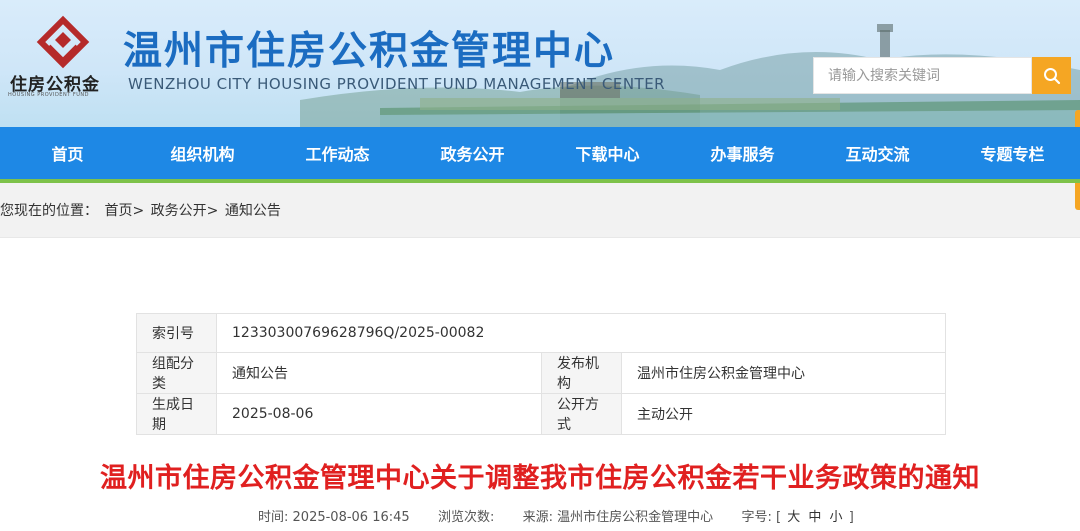 The width and height of the screenshot is (1080, 531). Describe the element at coordinates (124, 211) in the screenshot. I see `breadcrumb-home: 首页>` at that location.